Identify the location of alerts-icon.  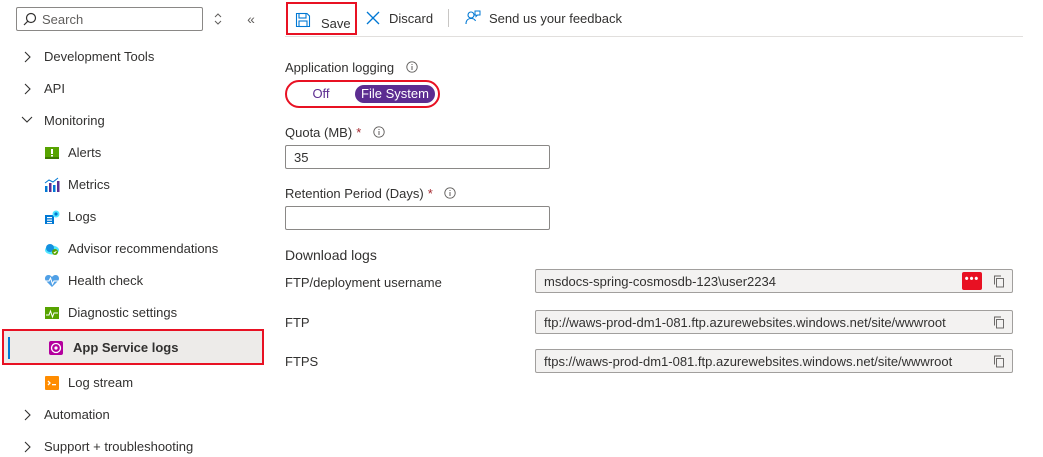
(52, 153).